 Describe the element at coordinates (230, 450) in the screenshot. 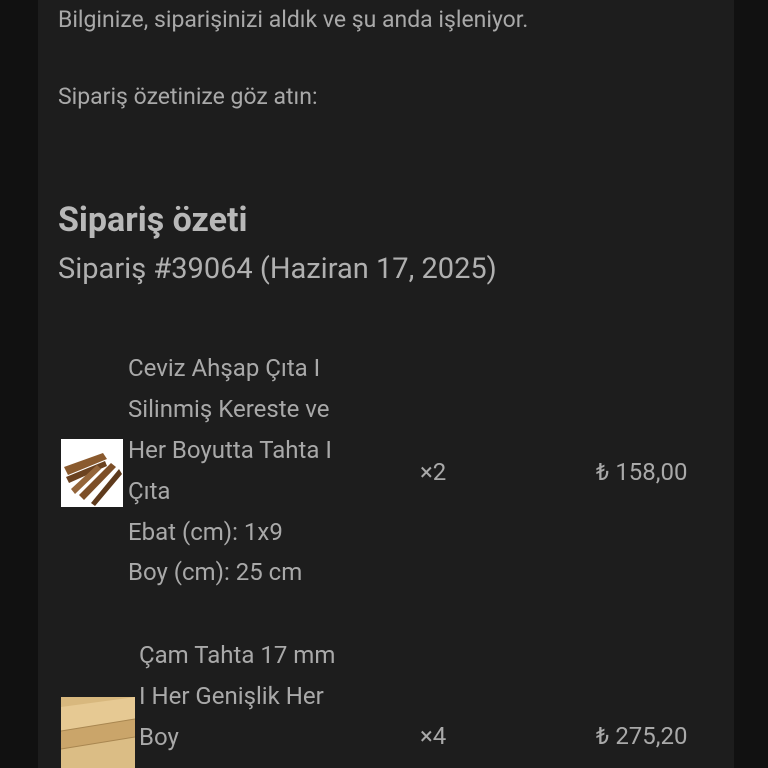

I see `item-name-line: Her Boyutta Tahta I` at that location.